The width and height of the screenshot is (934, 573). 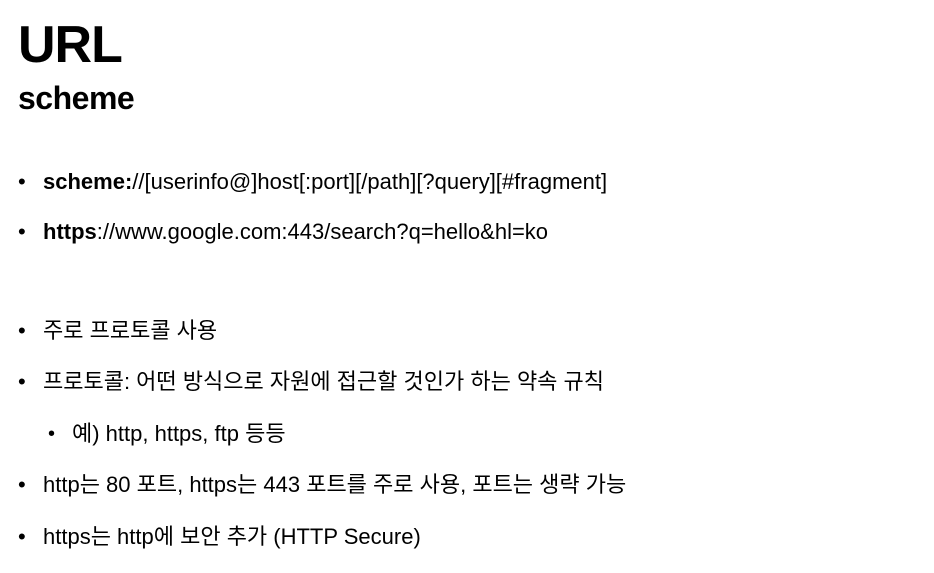 I want to click on scheme-keyword: scheme:, so click(x=88, y=181).